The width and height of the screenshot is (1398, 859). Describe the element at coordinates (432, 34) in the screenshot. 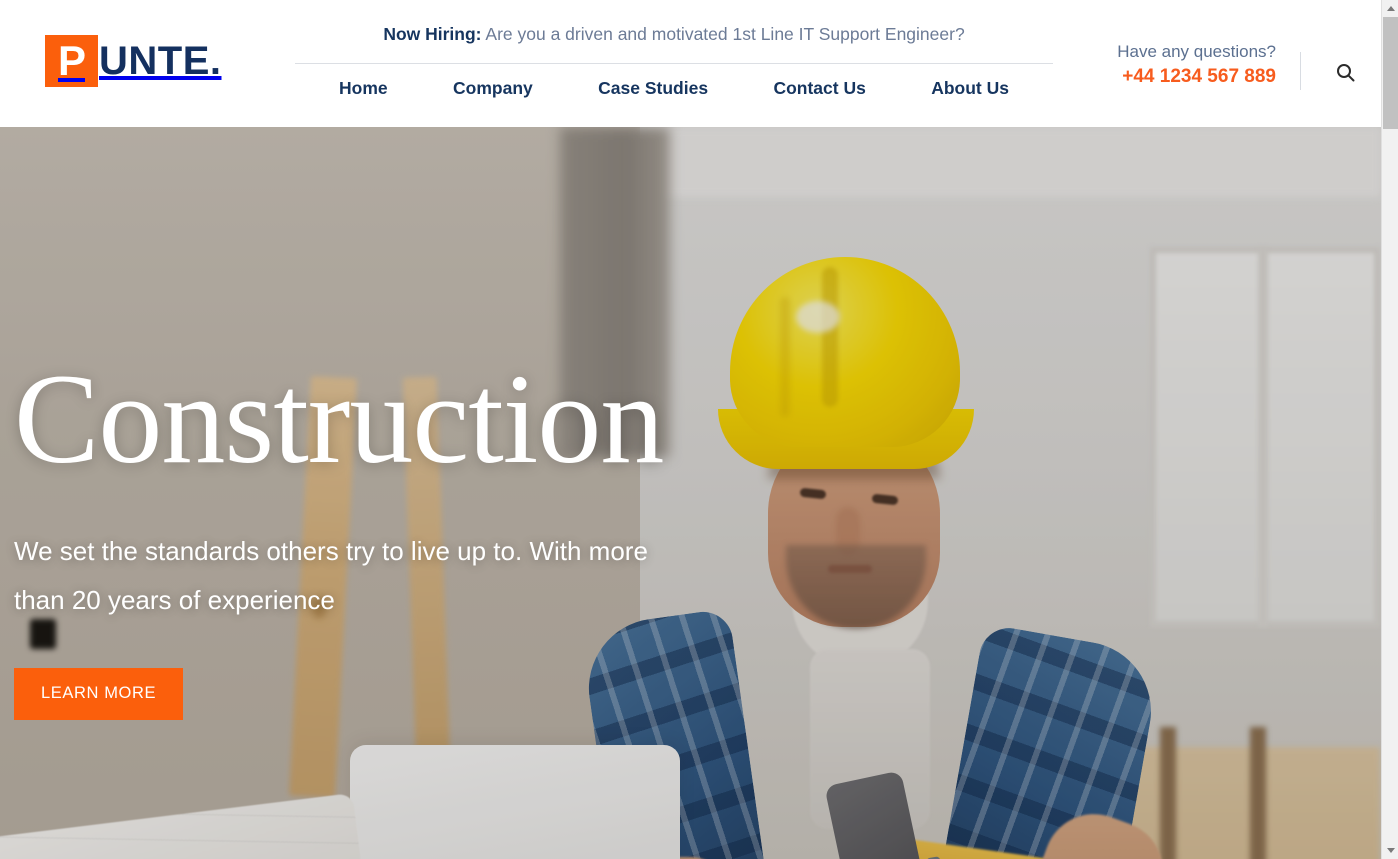

I see `now-hiring-label: Now Hiring:` at that location.